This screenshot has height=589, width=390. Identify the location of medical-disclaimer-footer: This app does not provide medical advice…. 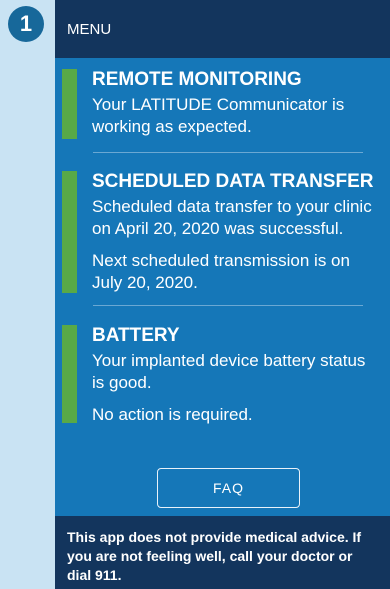
(222, 552).